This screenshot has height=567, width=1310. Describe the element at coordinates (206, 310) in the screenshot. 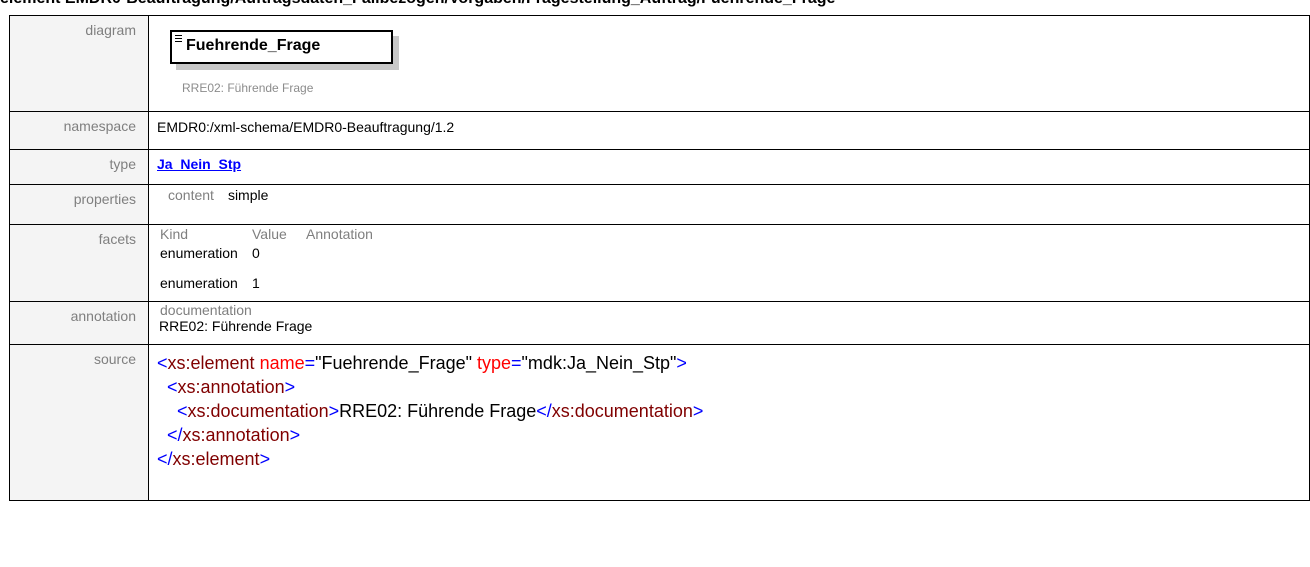

I see `annotation-key: documentation` at that location.